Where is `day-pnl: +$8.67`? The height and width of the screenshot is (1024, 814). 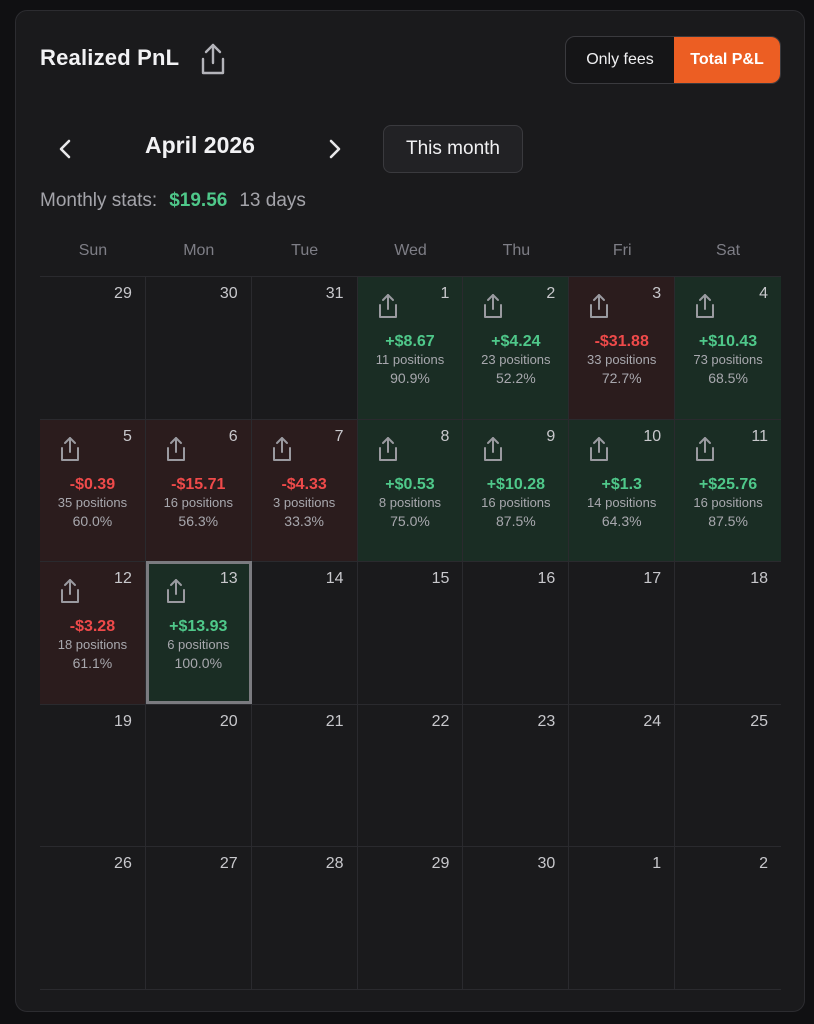 day-pnl: +$8.67 is located at coordinates (410, 341).